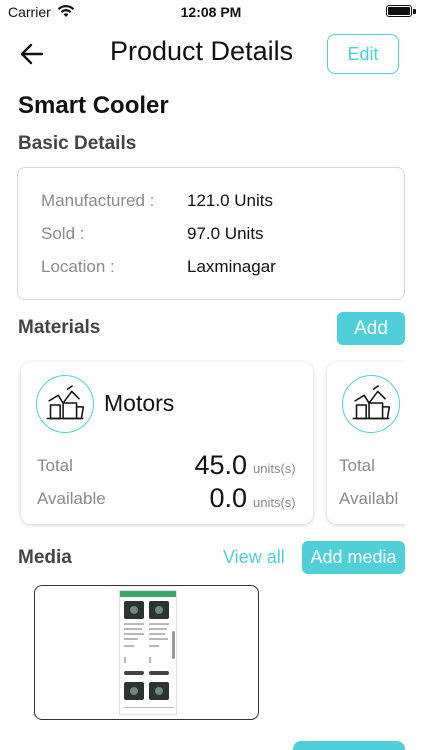 The image size is (422, 750). What do you see at coordinates (71, 498) in the screenshot?
I see `available-label: Available` at bounding box center [71, 498].